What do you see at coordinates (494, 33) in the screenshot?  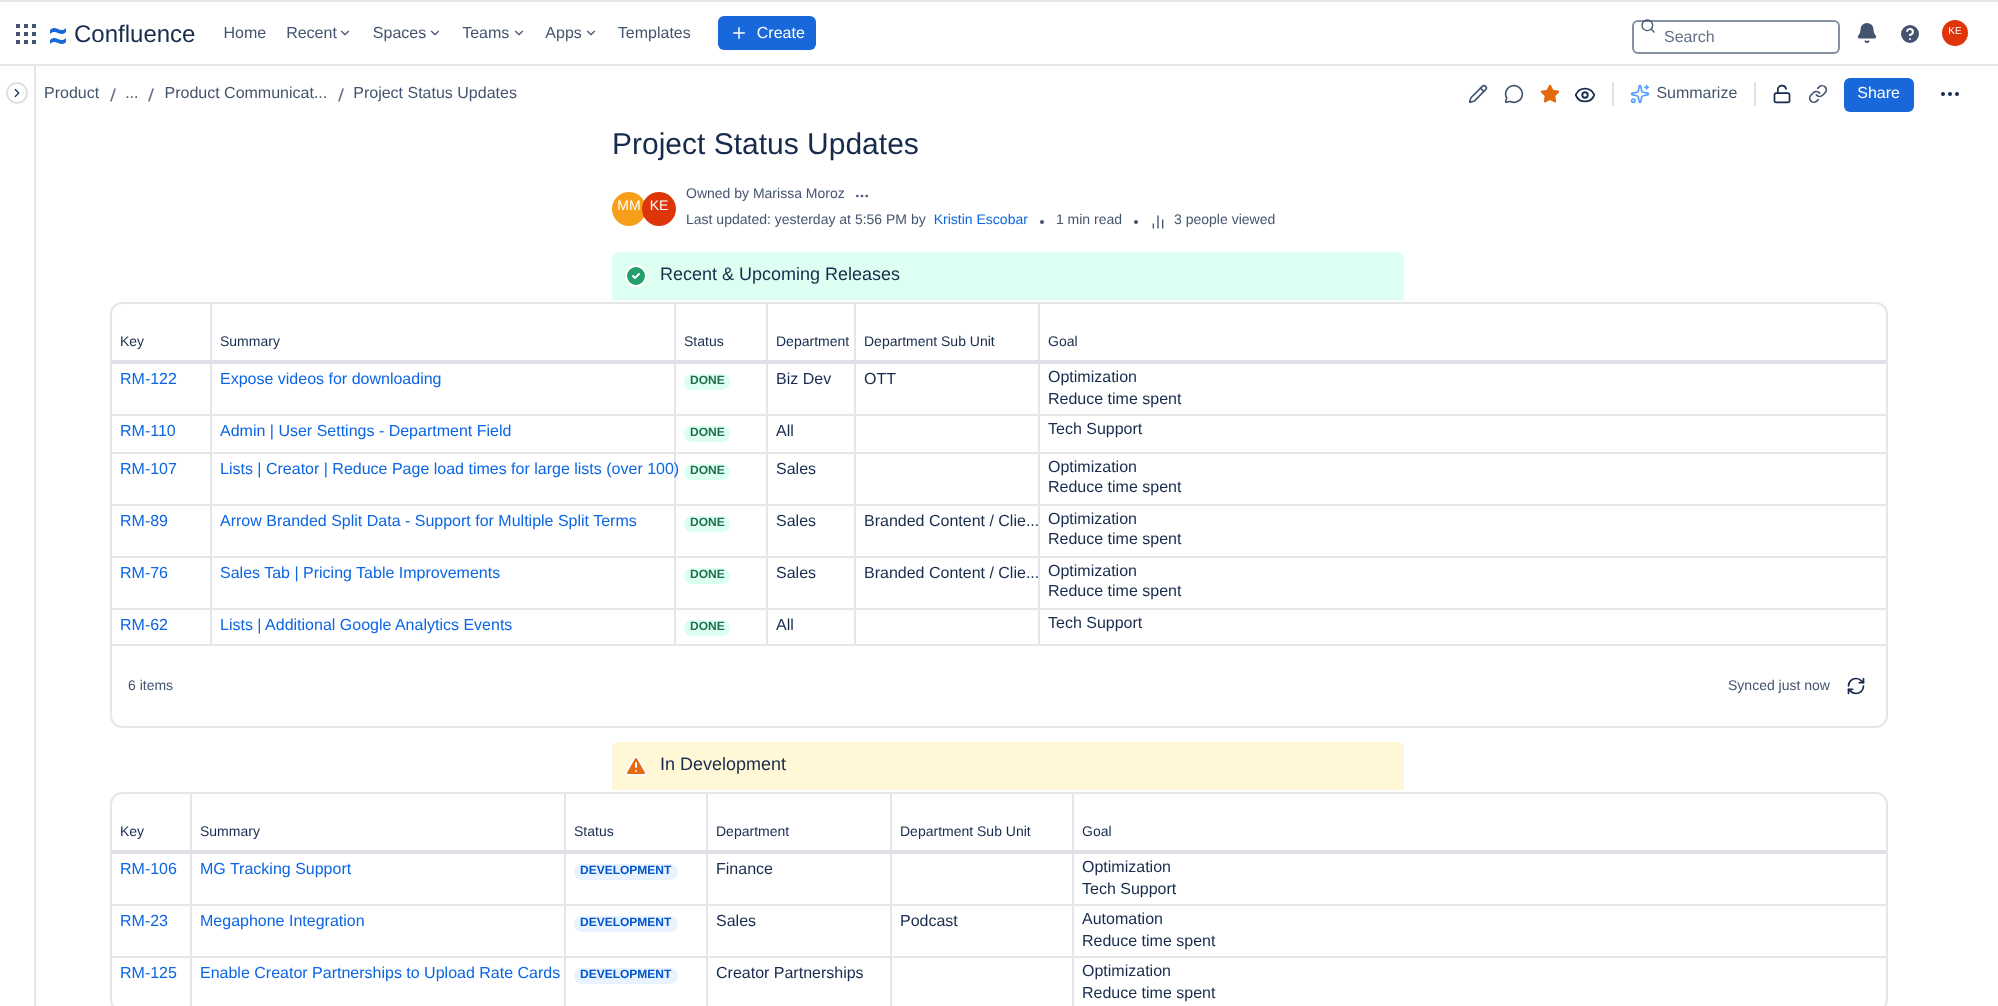 I see `nav-menu-item: Teams` at bounding box center [494, 33].